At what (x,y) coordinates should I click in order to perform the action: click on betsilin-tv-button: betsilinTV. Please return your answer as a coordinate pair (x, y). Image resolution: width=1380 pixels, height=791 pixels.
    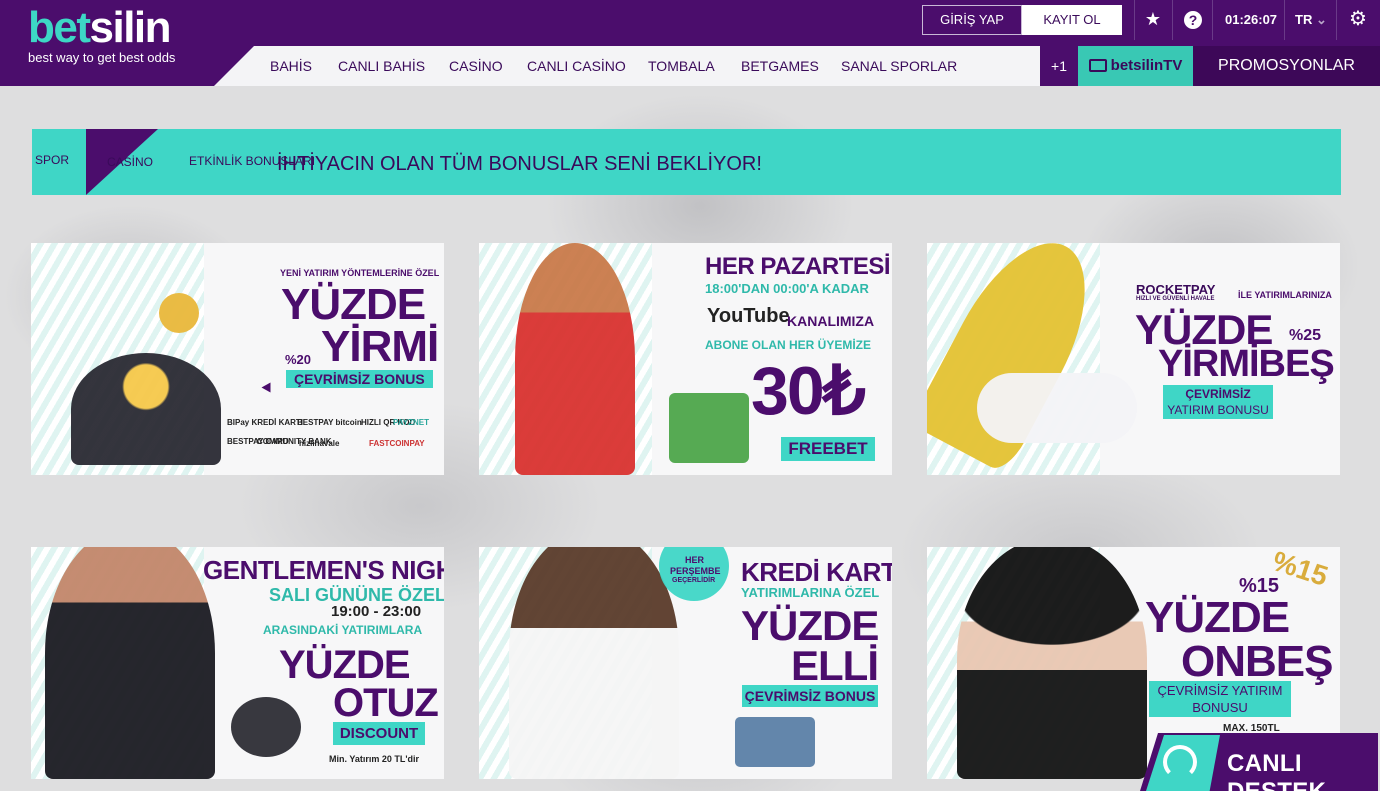
    Looking at the image, I should click on (1135, 66).